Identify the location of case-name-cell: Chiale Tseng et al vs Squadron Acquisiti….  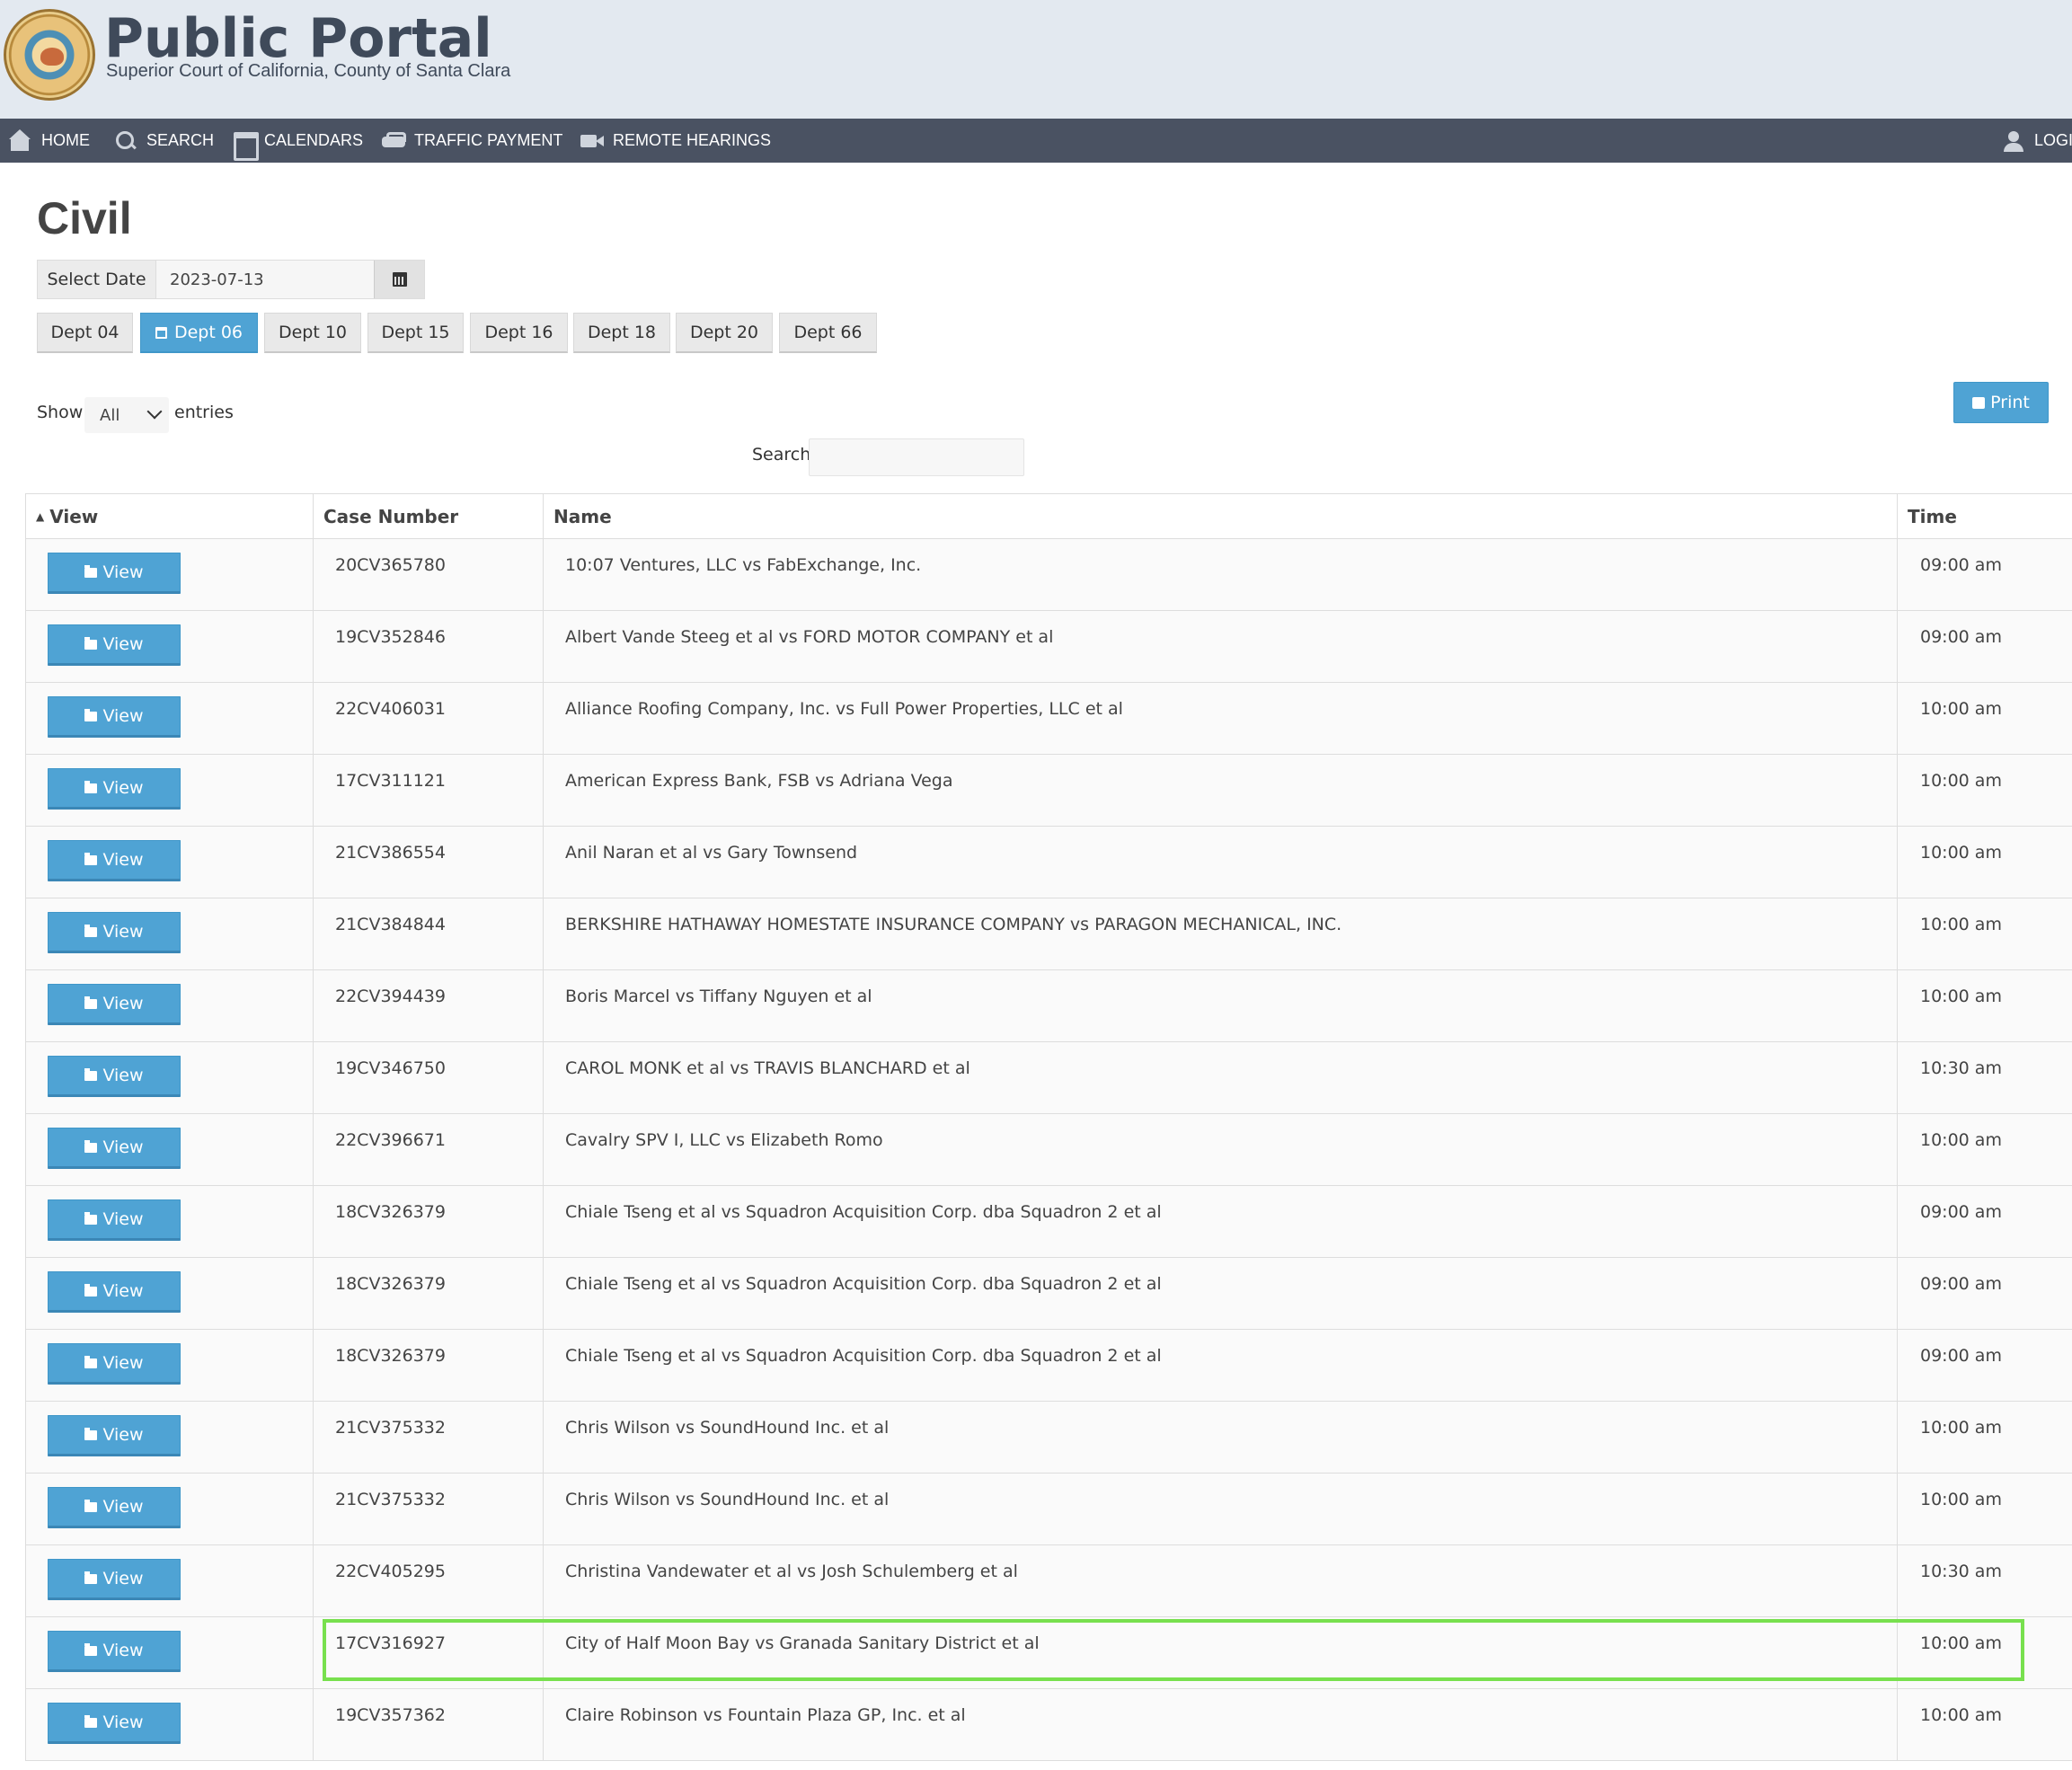
(1221, 1294).